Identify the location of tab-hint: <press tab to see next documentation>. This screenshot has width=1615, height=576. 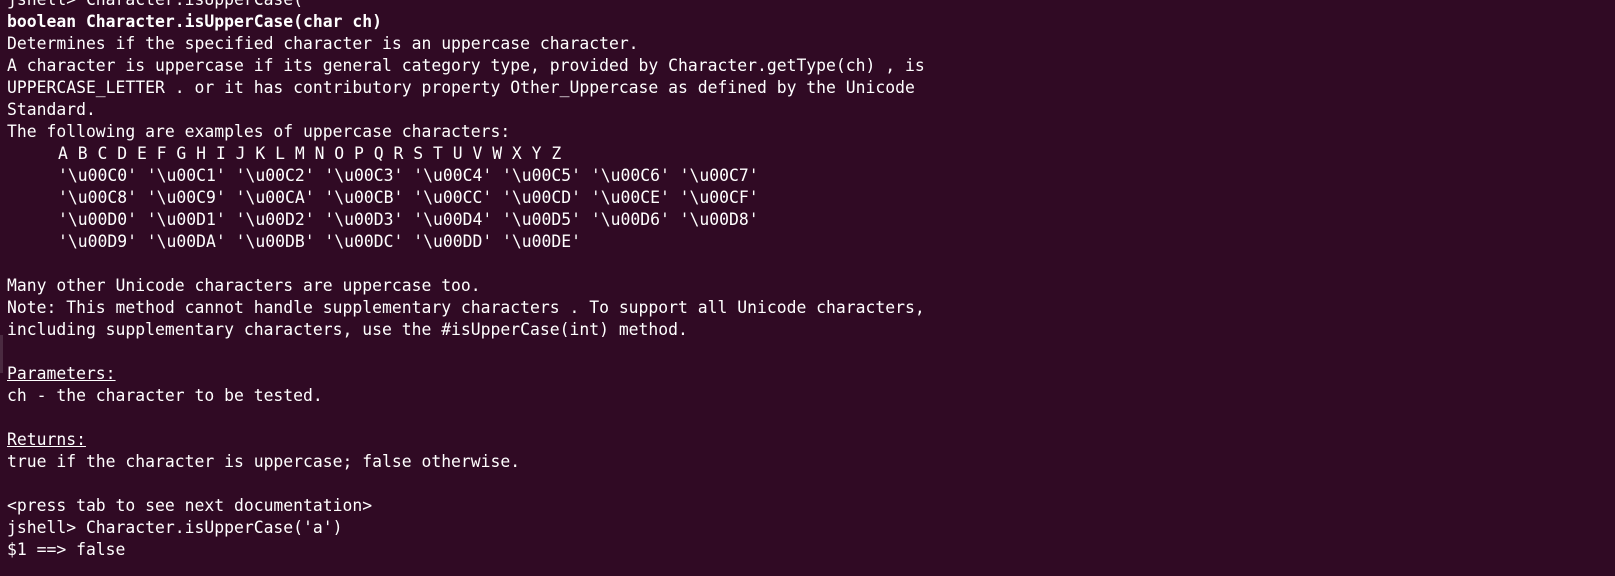
(190, 505).